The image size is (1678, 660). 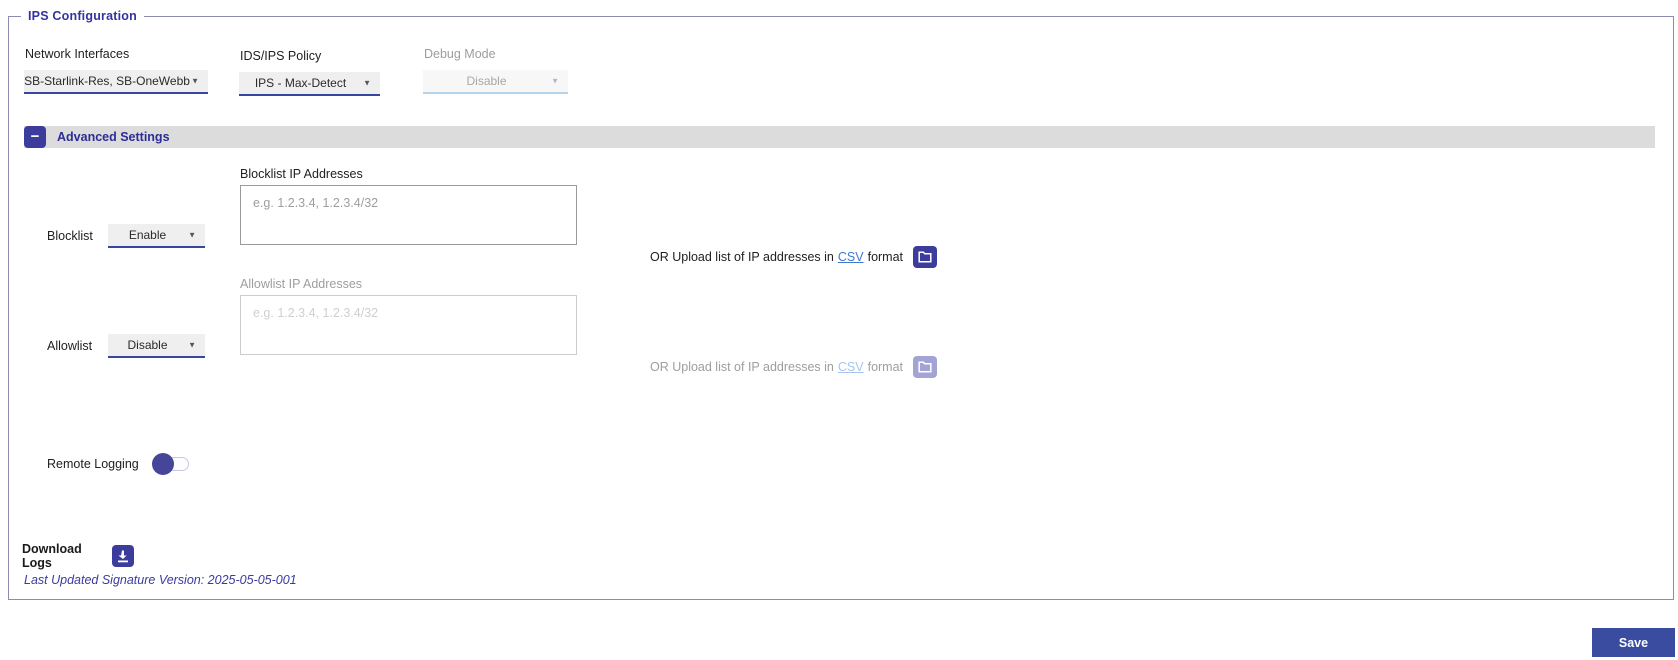 What do you see at coordinates (52, 556) in the screenshot?
I see `download-logs-label: Download Logs` at bounding box center [52, 556].